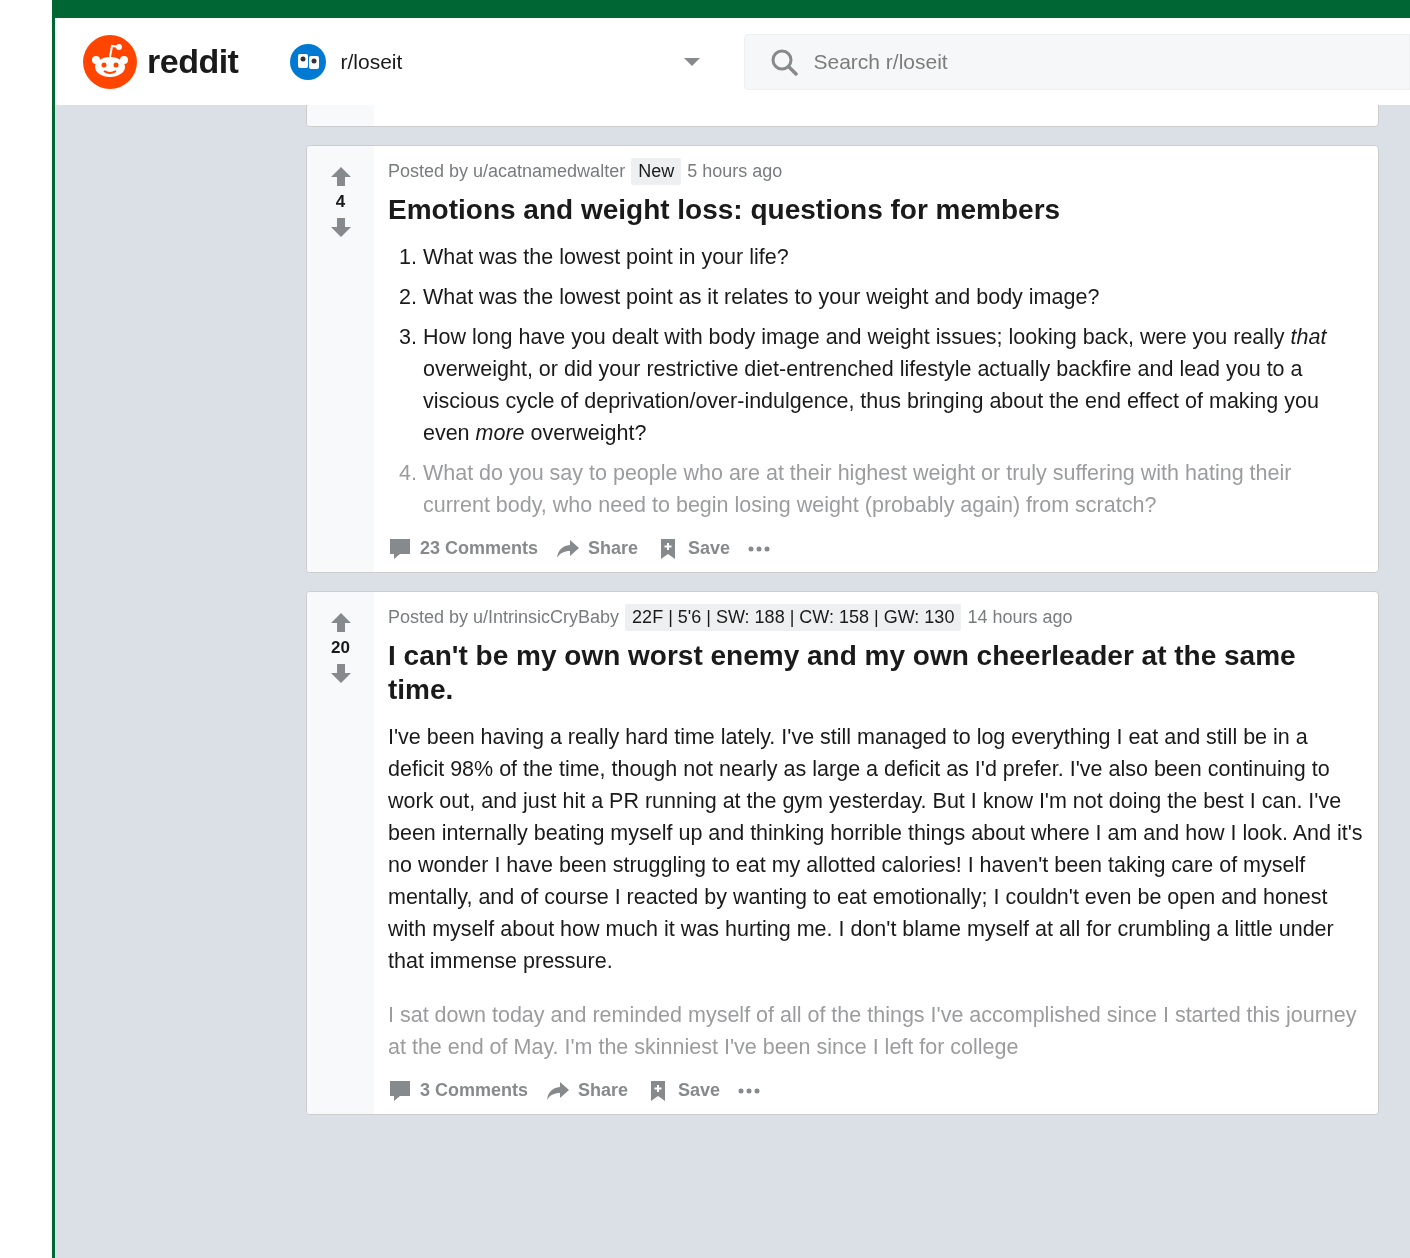 This screenshot has width=1410, height=1258. What do you see at coordinates (1077, 61) in the screenshot?
I see `search-field: Search r/loseit` at bounding box center [1077, 61].